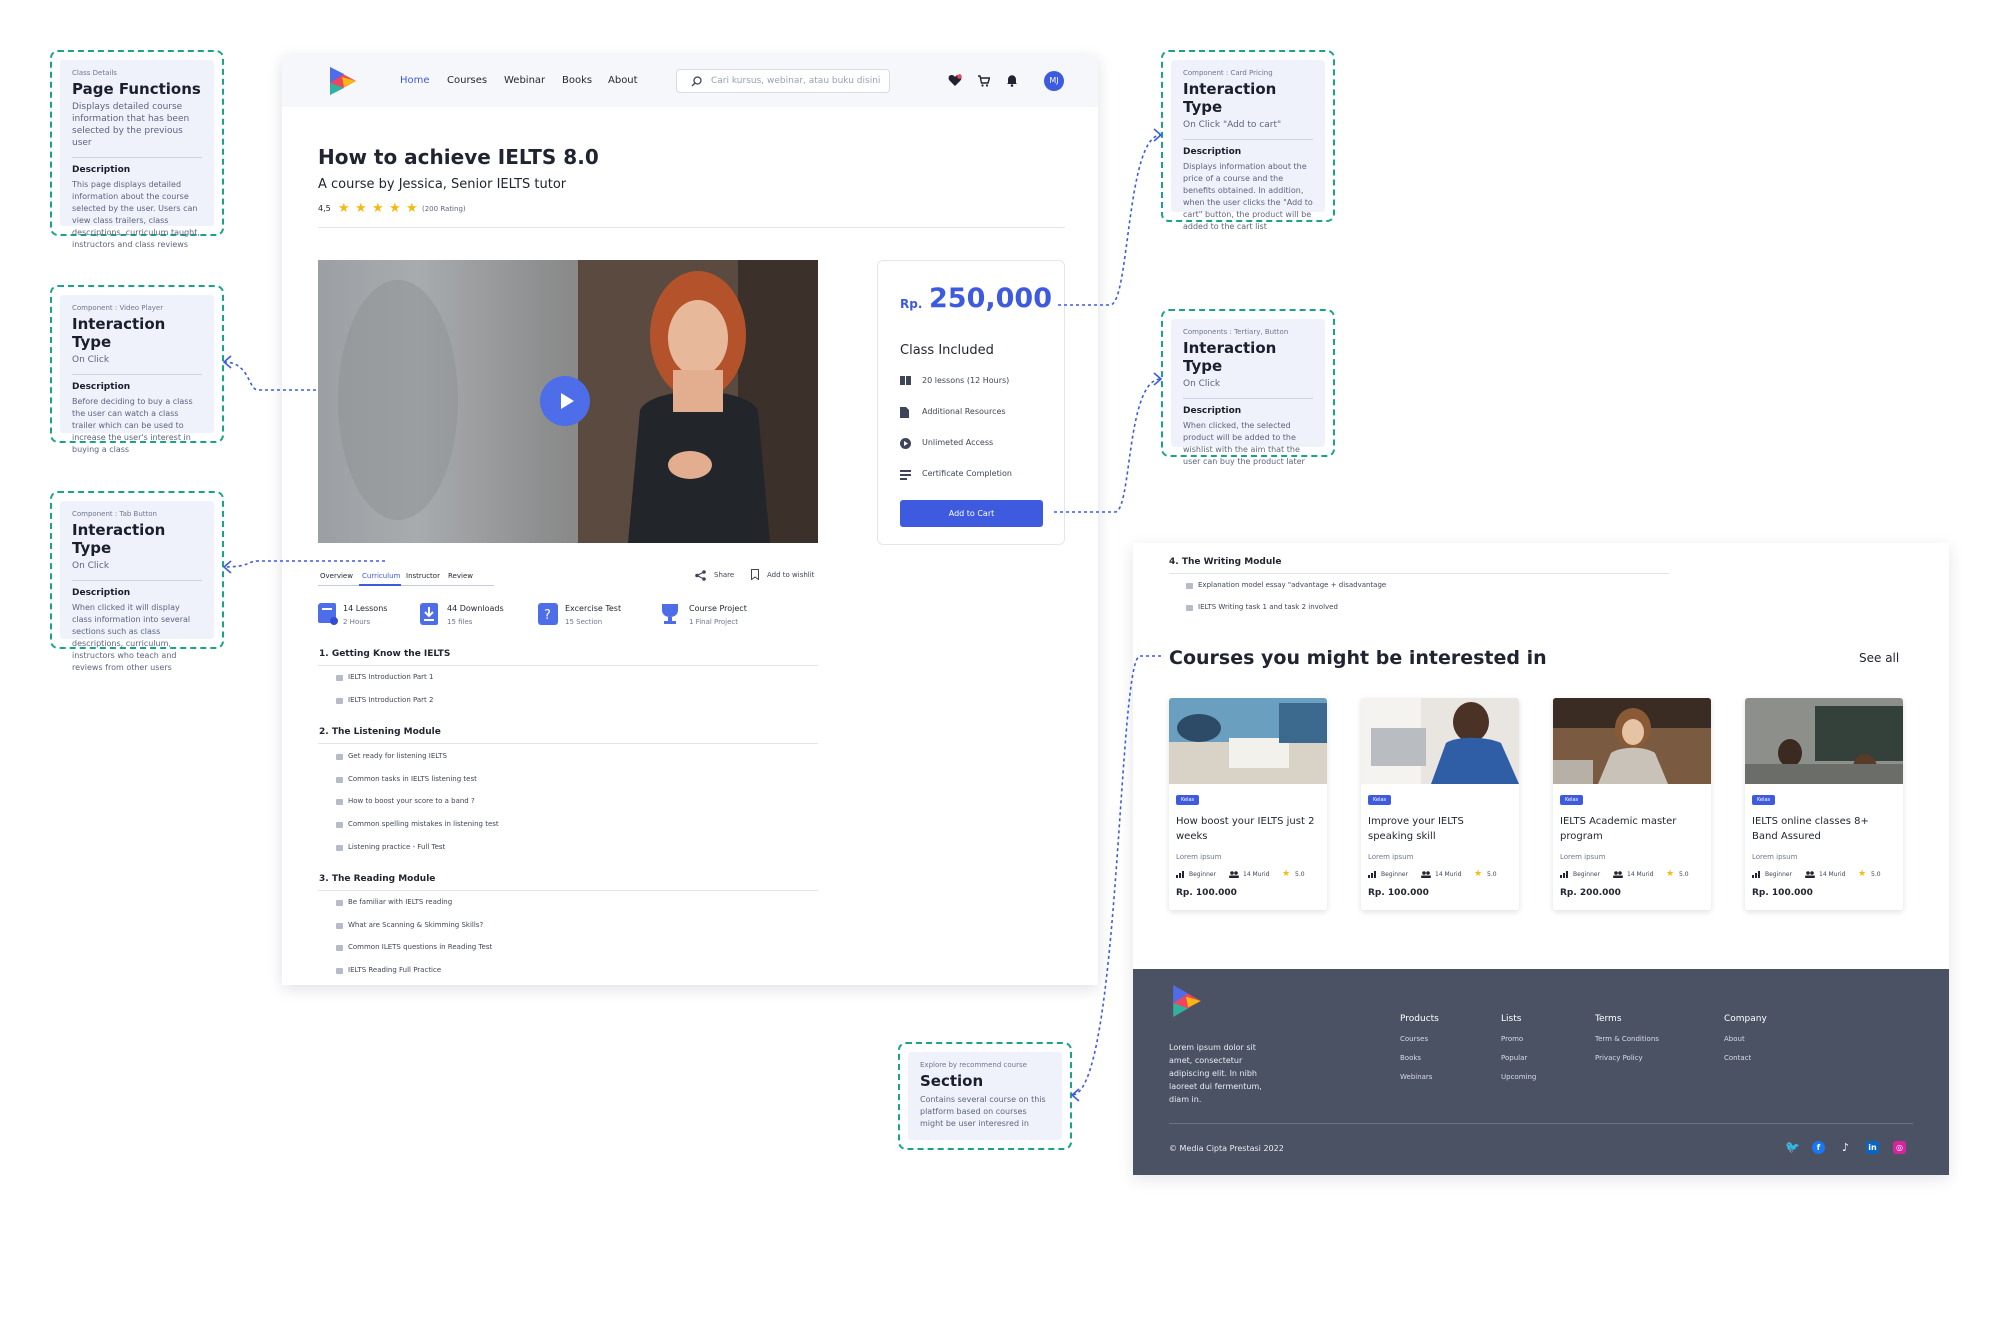  Describe the element at coordinates (377, 879) in the screenshot. I see `module-title: 3. The Reading Module` at that location.